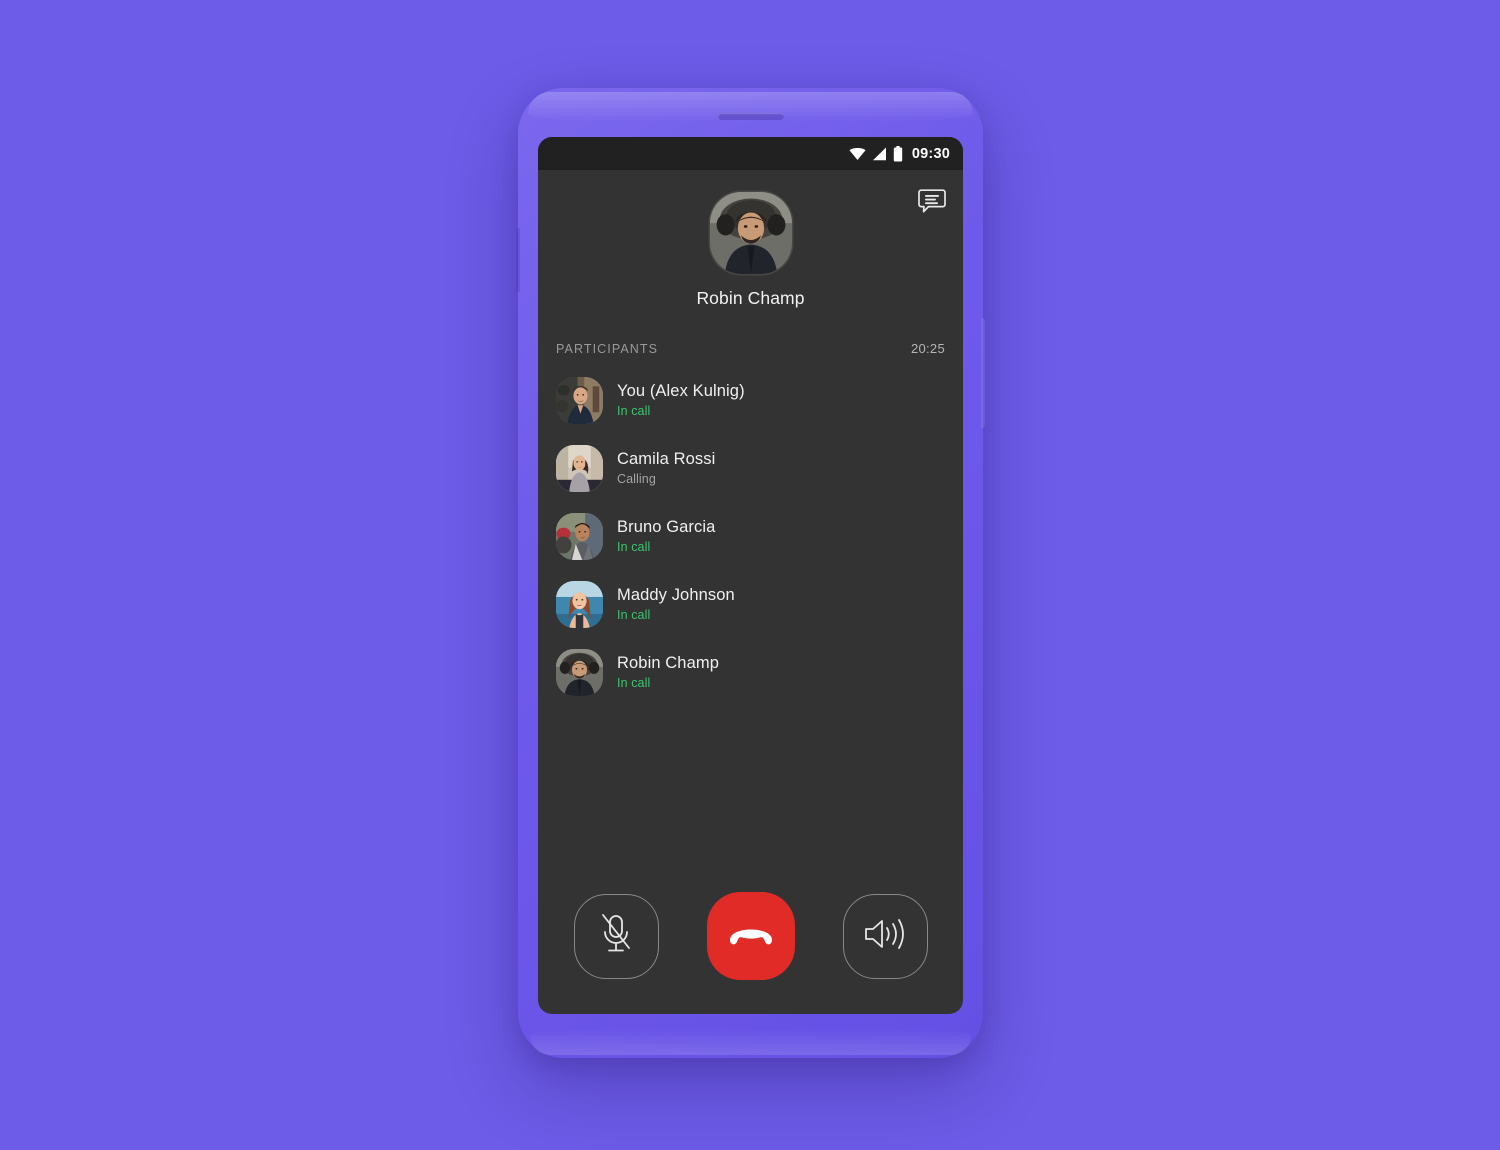 Image resolution: width=1500 pixels, height=1150 pixels. What do you see at coordinates (681, 391) in the screenshot?
I see `participant-name: You (Alex Kulnig)` at bounding box center [681, 391].